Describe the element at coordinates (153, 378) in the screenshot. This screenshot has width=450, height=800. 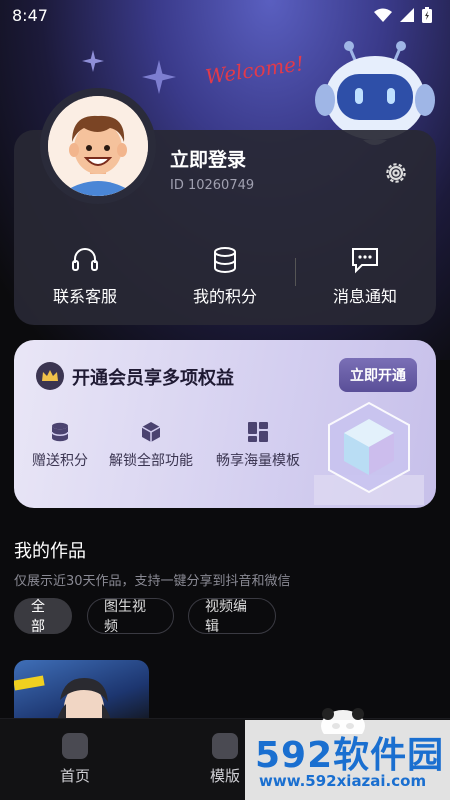
I see `vip-title: 开通会员享多项权益` at that location.